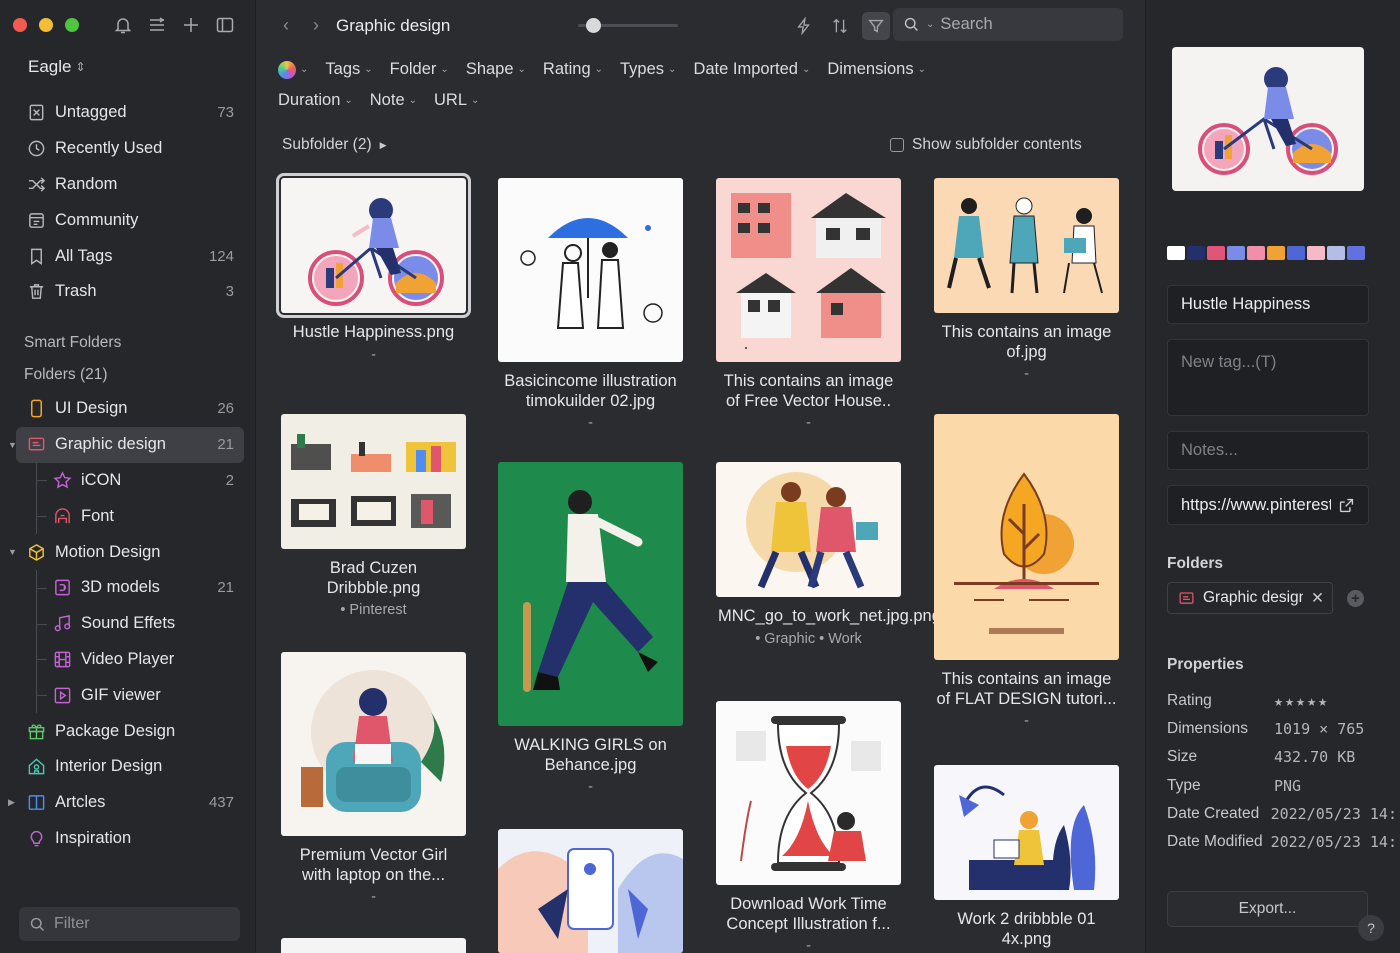  I want to click on folder-item-artcles: ▶ Artcles 437, so click(126, 803).